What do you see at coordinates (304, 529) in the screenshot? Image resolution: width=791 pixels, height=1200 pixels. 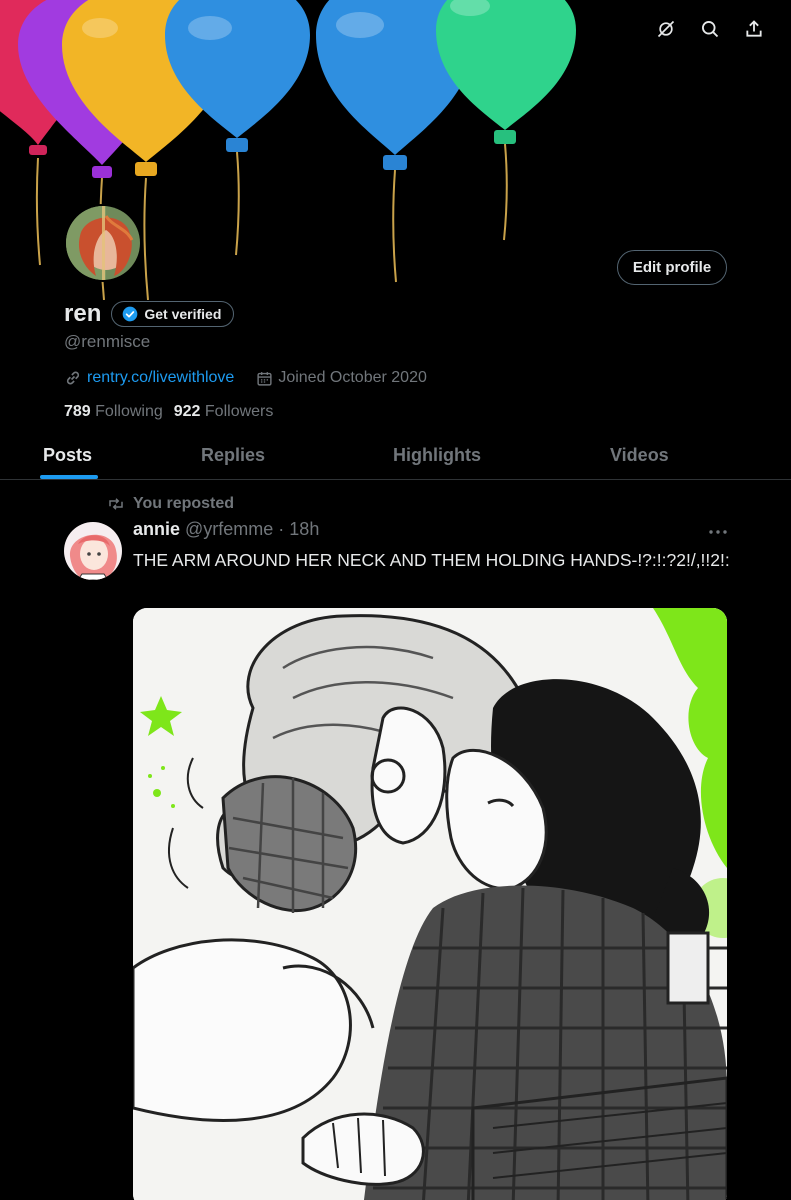 I see `post-time: 18h` at bounding box center [304, 529].